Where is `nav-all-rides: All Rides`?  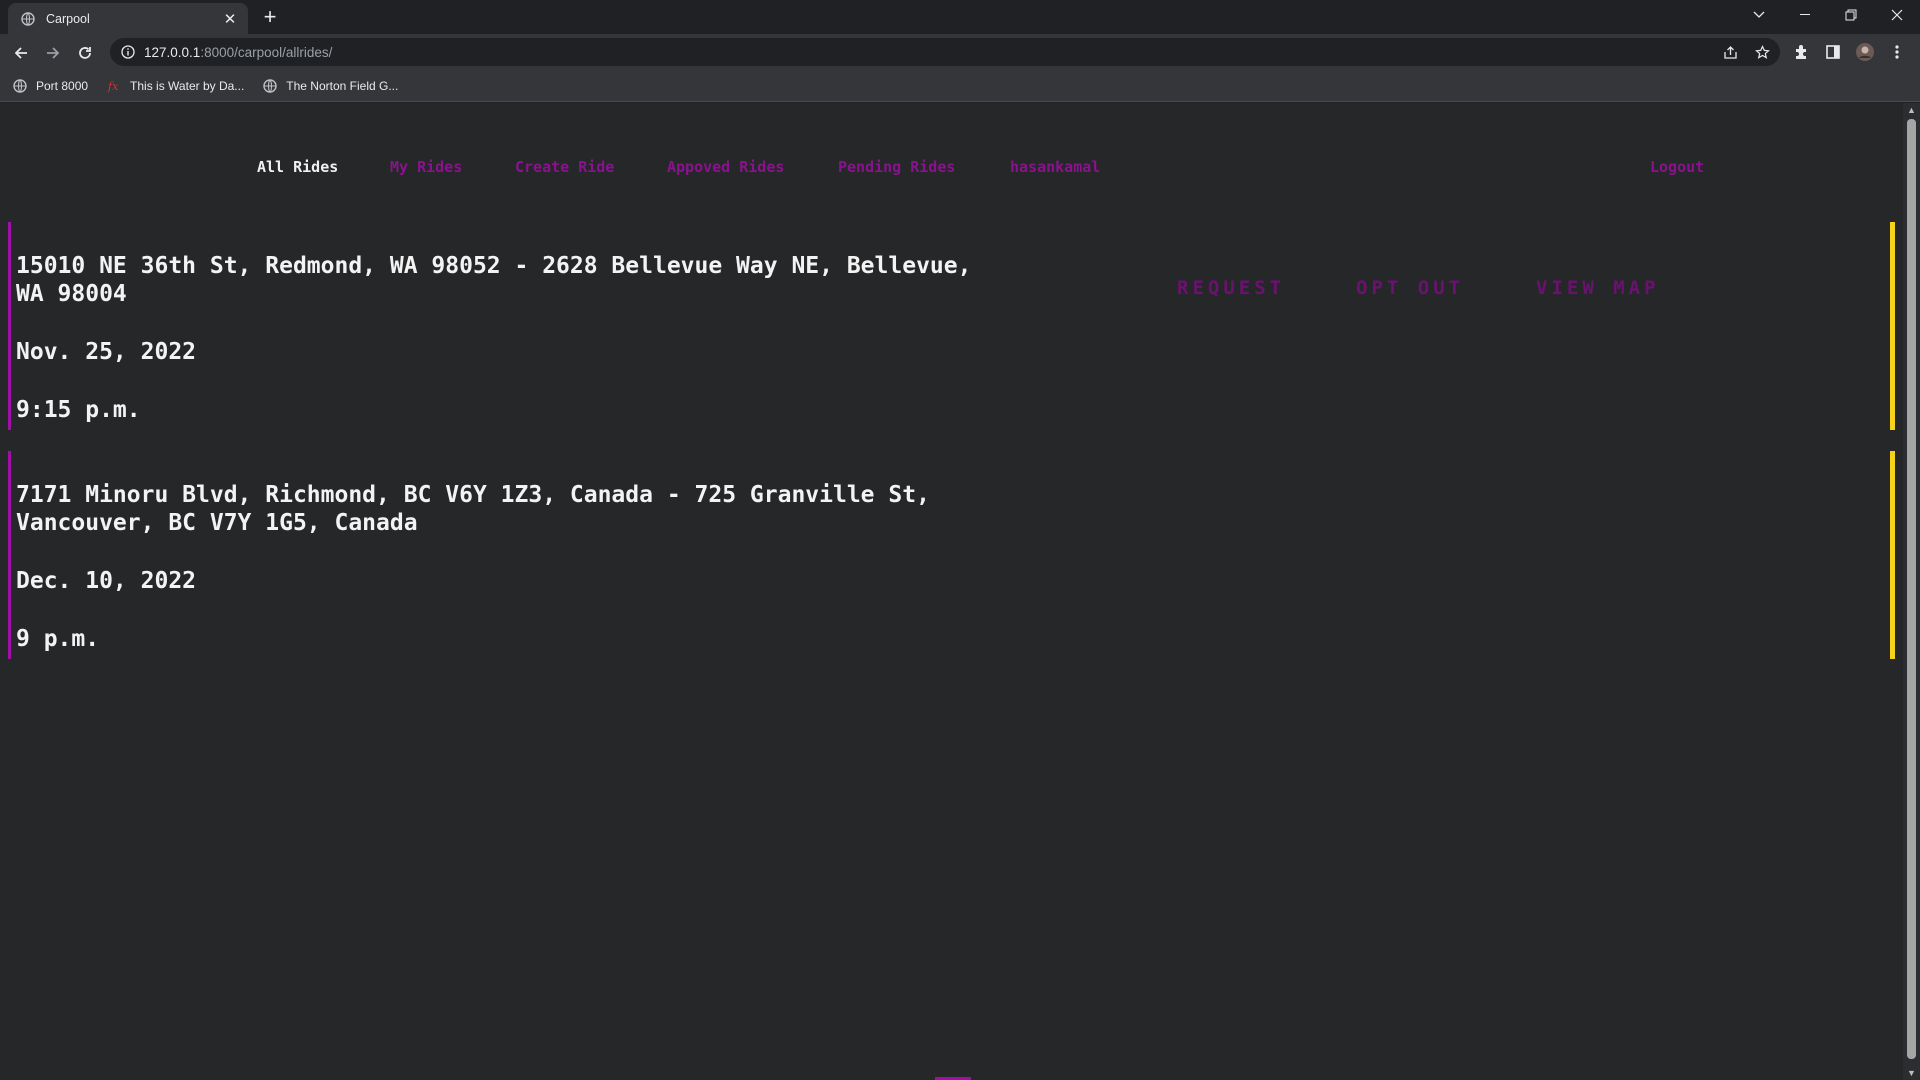 nav-all-rides: All Rides is located at coordinates (297, 167).